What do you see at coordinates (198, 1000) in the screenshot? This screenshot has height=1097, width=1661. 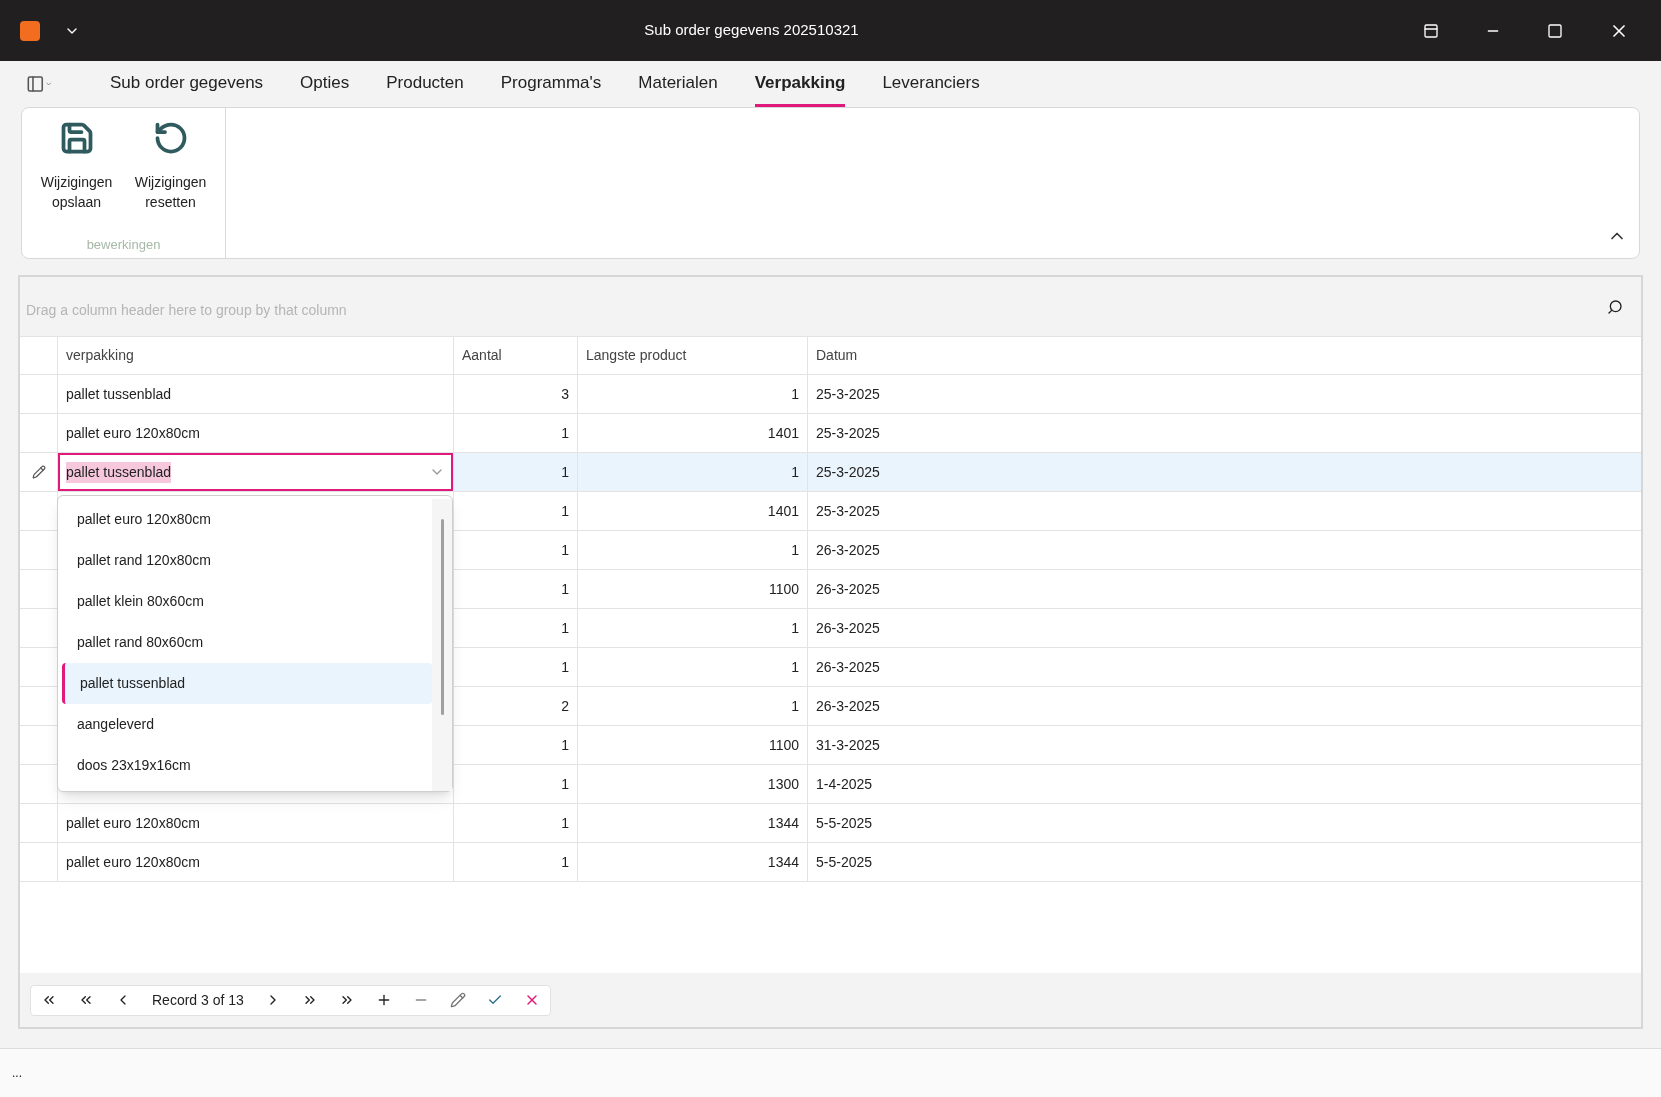 I see `record-counter: Record 3 of 13` at bounding box center [198, 1000].